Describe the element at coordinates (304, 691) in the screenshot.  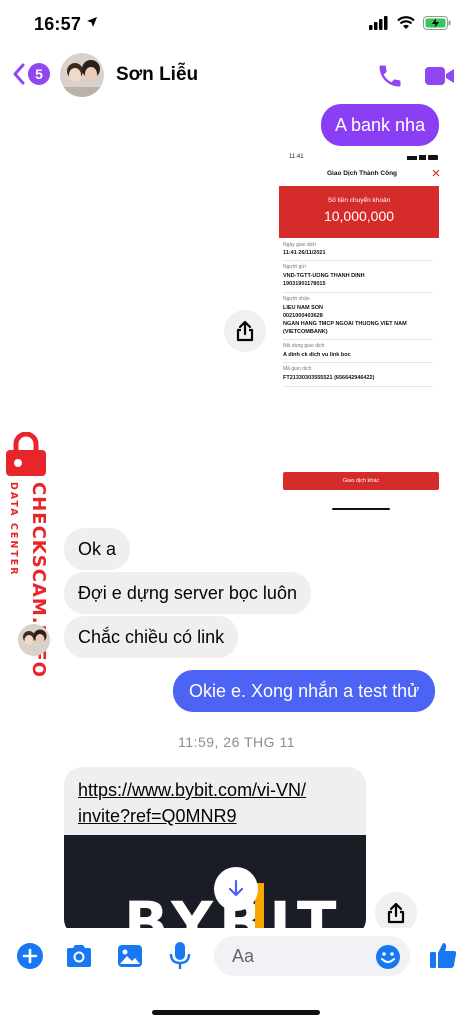
I see `message-outgoing: Okie e. Xong nhắn a test thử` at that location.